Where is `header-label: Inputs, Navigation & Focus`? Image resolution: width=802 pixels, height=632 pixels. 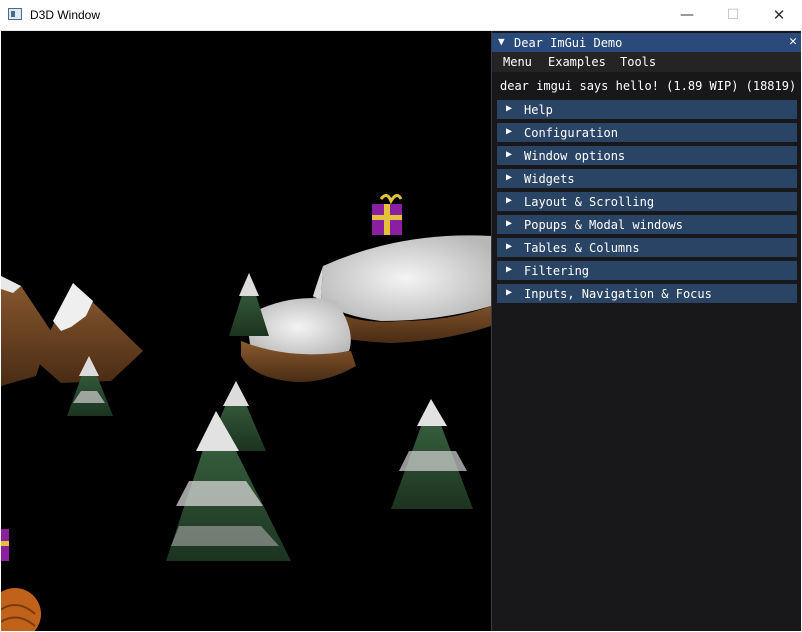
header-label: Inputs, Navigation & Focus is located at coordinates (618, 294).